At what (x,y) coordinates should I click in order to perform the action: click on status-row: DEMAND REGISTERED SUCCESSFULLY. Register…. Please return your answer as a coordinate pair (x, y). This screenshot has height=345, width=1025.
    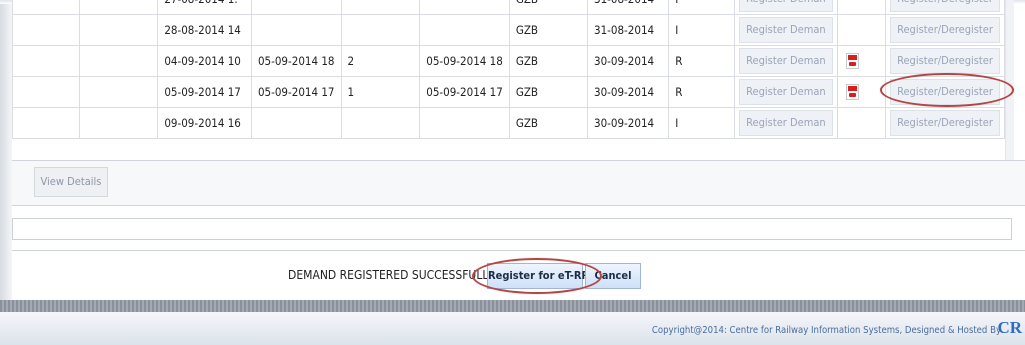
    Looking at the image, I should click on (512, 275).